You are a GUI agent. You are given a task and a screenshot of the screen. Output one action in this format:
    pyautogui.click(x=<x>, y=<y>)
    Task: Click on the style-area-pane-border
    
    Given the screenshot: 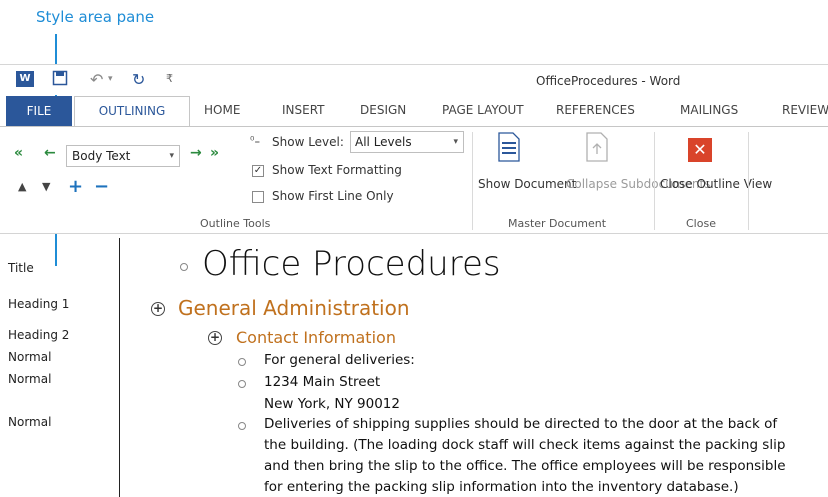 What is the action you would take?
    pyautogui.click(x=119, y=367)
    